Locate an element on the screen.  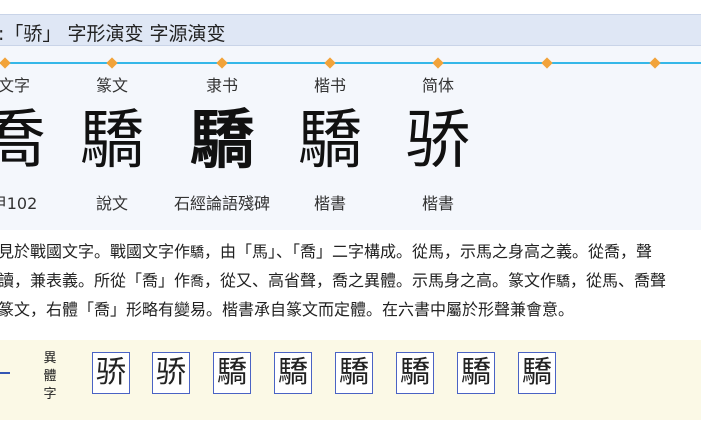
script-name: 篆文 is located at coordinates (111, 85).